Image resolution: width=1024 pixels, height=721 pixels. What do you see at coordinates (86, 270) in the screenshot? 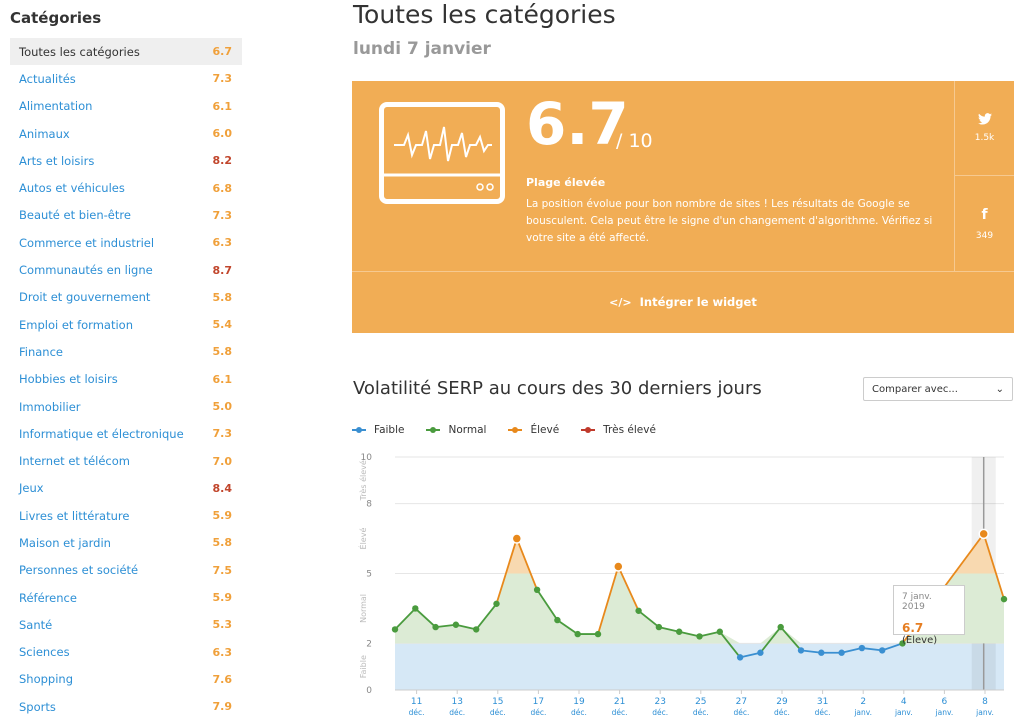
I see `sidebar-item-label: Communautés en ligne` at bounding box center [86, 270].